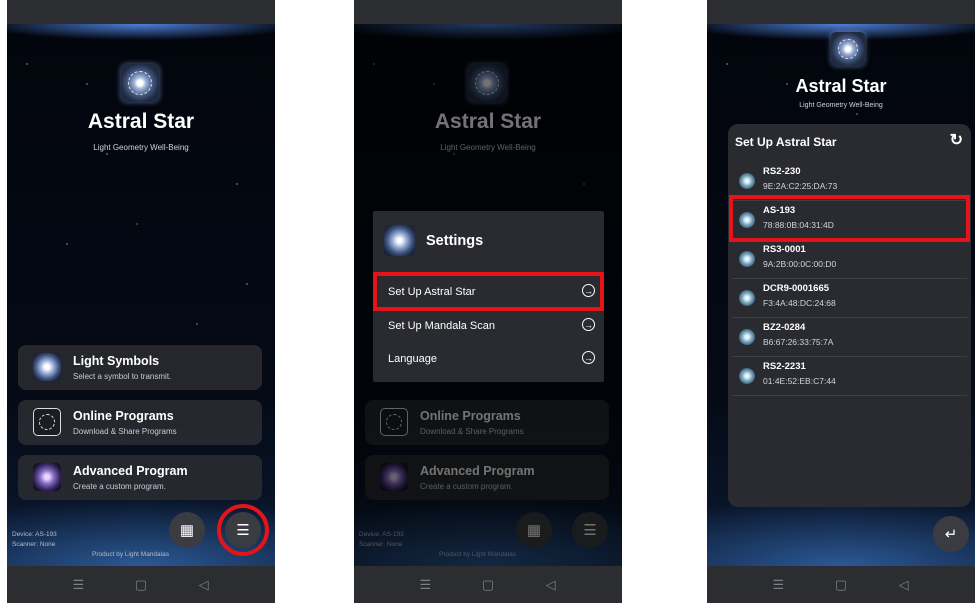 Image resolution: width=975 pixels, height=603 pixels. Describe the element at coordinates (956, 140) in the screenshot. I see `refresh-icon: ↻` at that location.